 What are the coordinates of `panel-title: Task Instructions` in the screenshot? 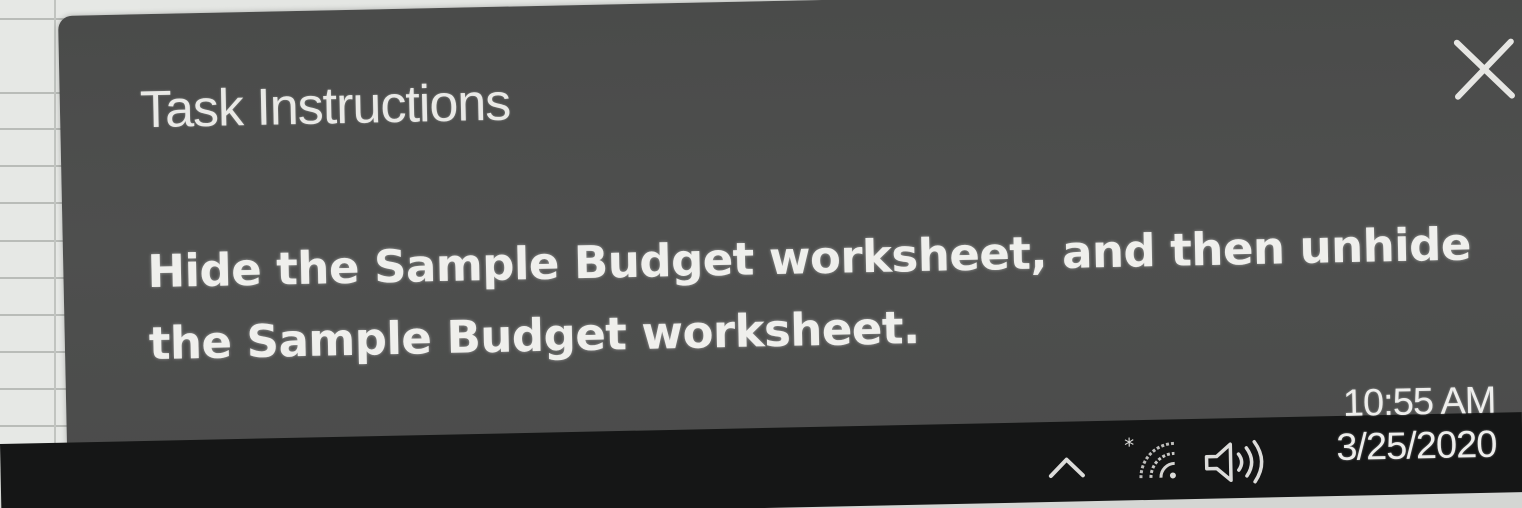 It's located at (325, 106).